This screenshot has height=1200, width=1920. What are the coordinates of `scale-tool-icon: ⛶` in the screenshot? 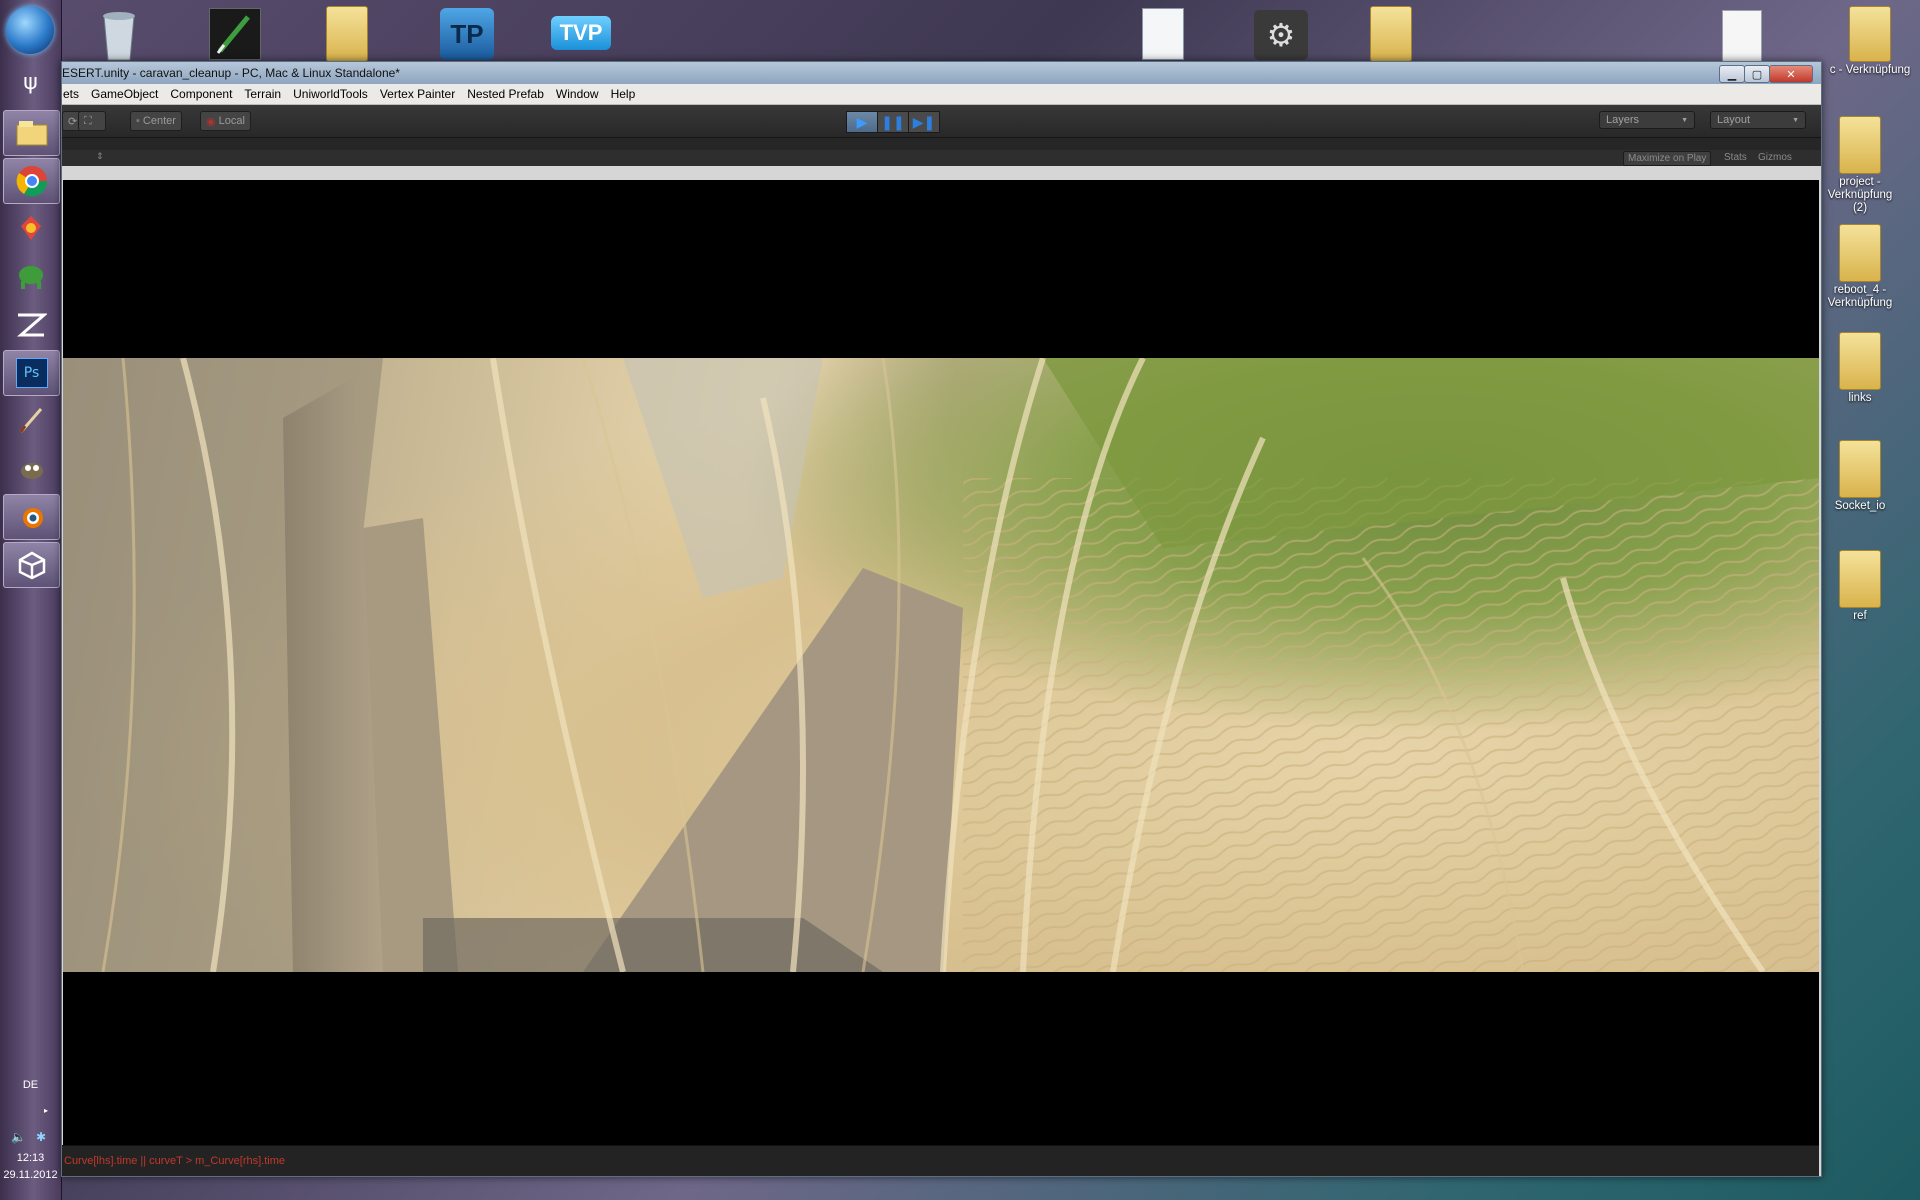 It's located at (92, 121).